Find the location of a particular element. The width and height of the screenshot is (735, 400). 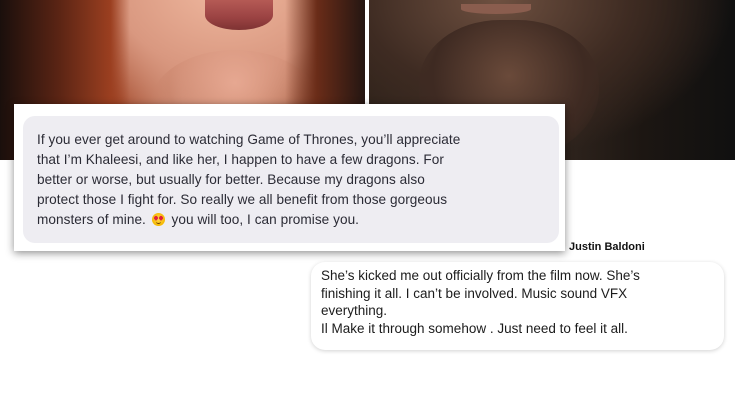

message-line: everything. is located at coordinates (354, 310).